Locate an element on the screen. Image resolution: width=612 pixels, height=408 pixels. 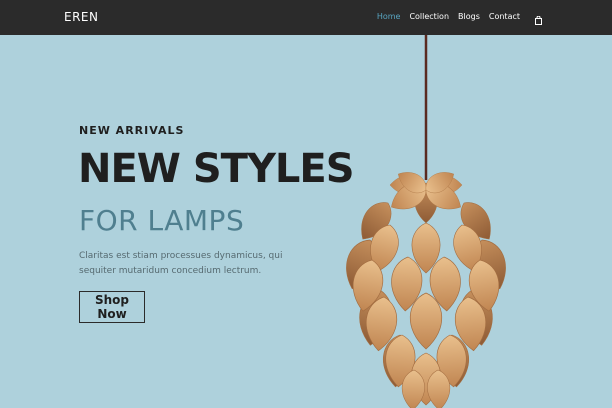
shopping-bag-icon is located at coordinates (538, 18).